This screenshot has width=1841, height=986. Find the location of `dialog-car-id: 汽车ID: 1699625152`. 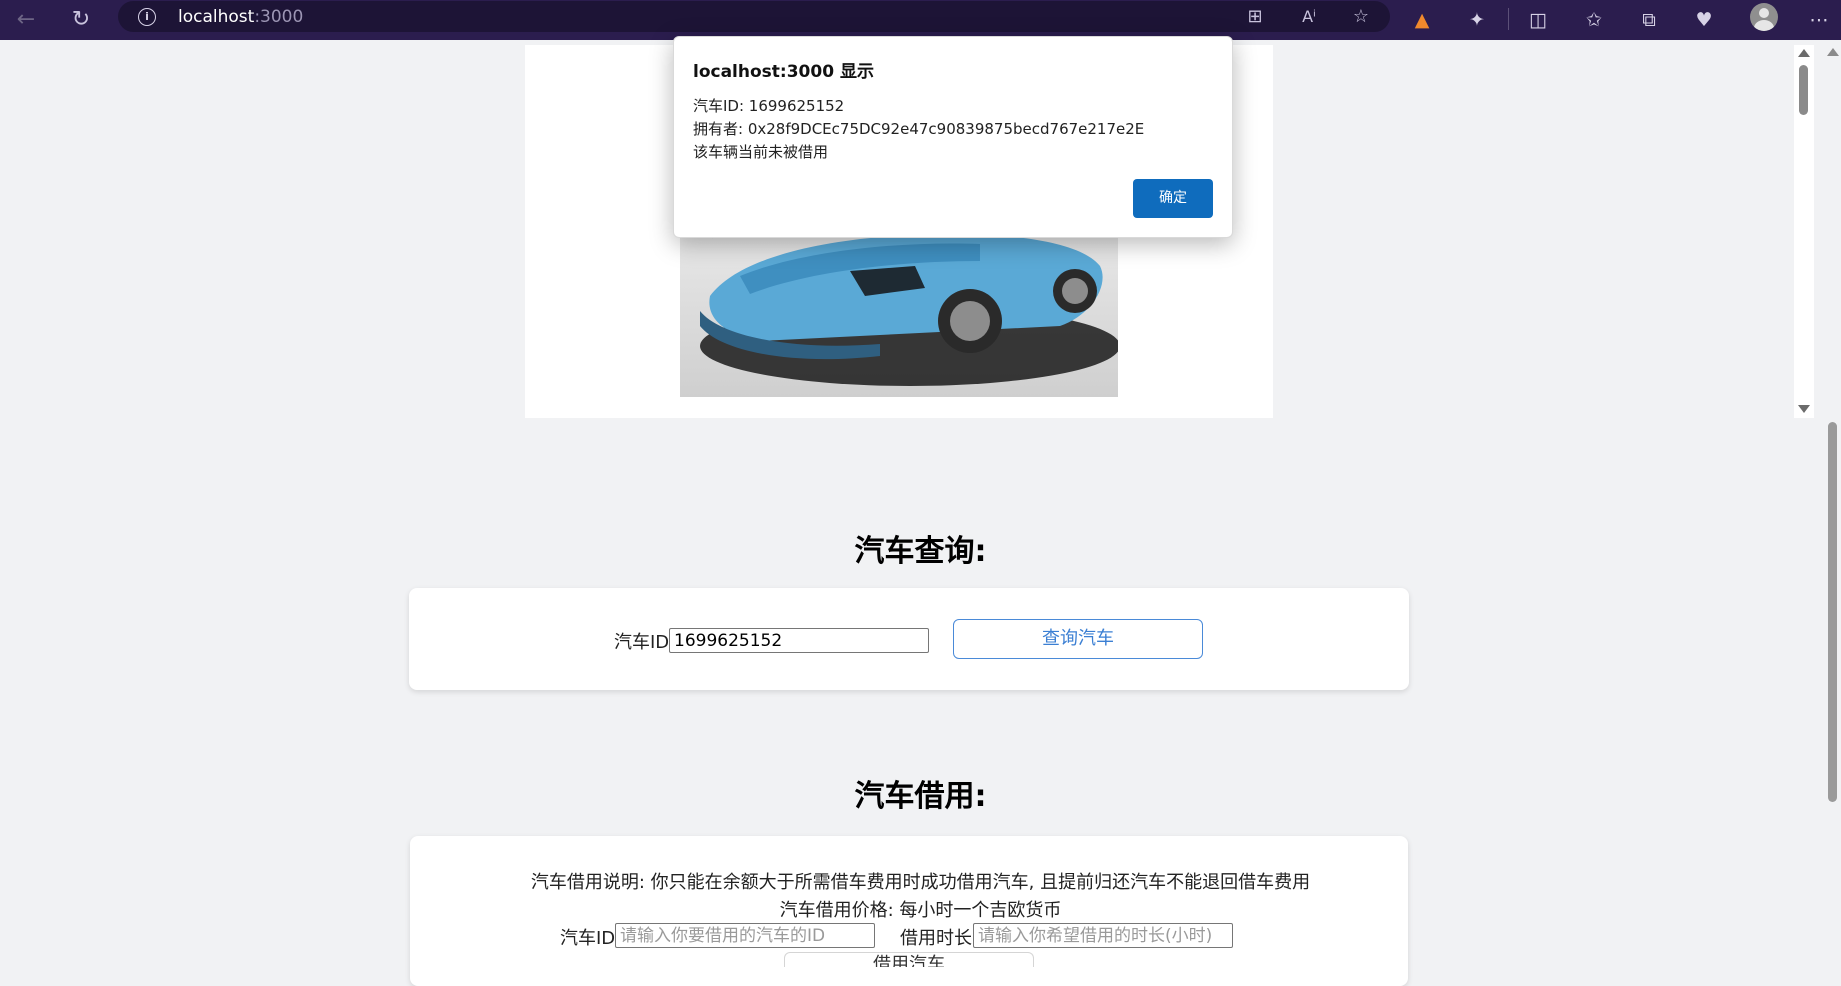

dialog-car-id: 汽车ID: 1699625152 is located at coordinates (769, 106).